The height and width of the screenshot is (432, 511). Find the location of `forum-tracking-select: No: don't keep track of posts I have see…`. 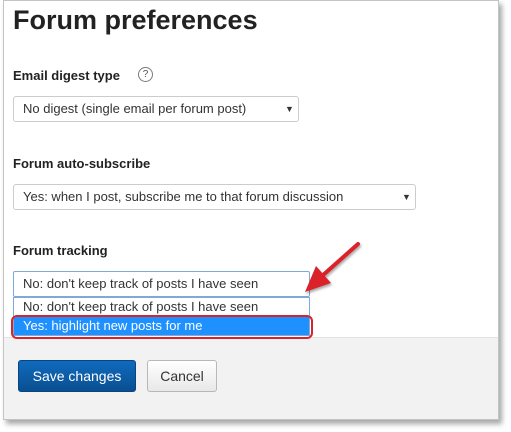

forum-tracking-select: No: don't keep track of posts I have see… is located at coordinates (161, 284).